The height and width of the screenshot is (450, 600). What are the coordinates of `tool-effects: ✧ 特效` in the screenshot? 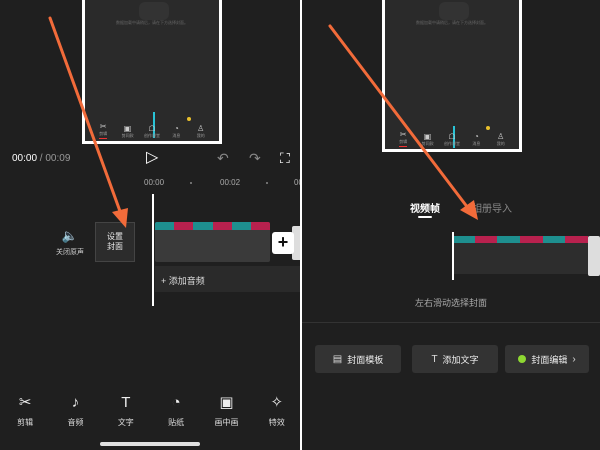 It's located at (277, 415).